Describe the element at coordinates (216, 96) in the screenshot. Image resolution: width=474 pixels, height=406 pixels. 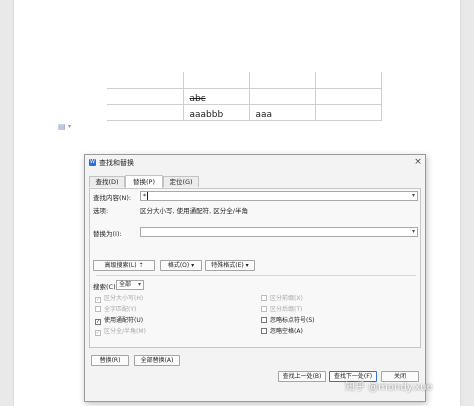
I see `table-cell-abc: abc` at that location.